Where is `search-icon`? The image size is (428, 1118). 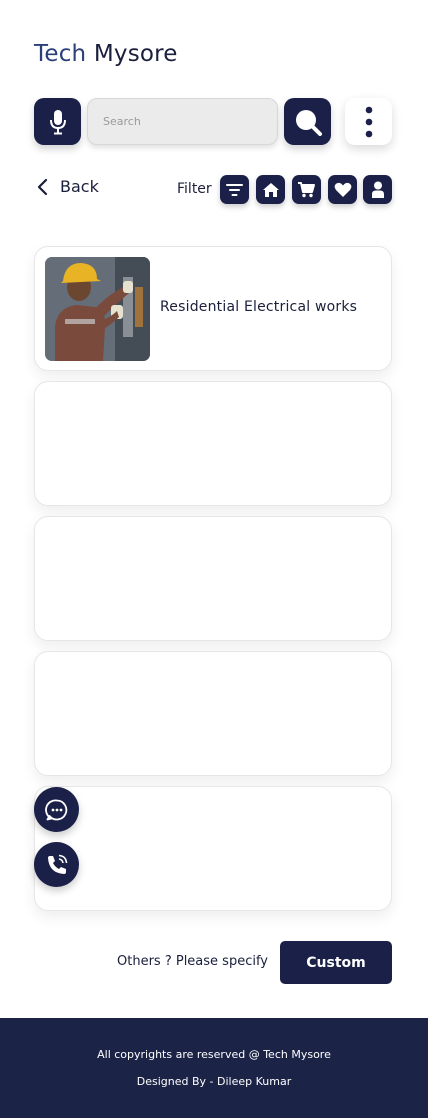 search-icon is located at coordinates (308, 122).